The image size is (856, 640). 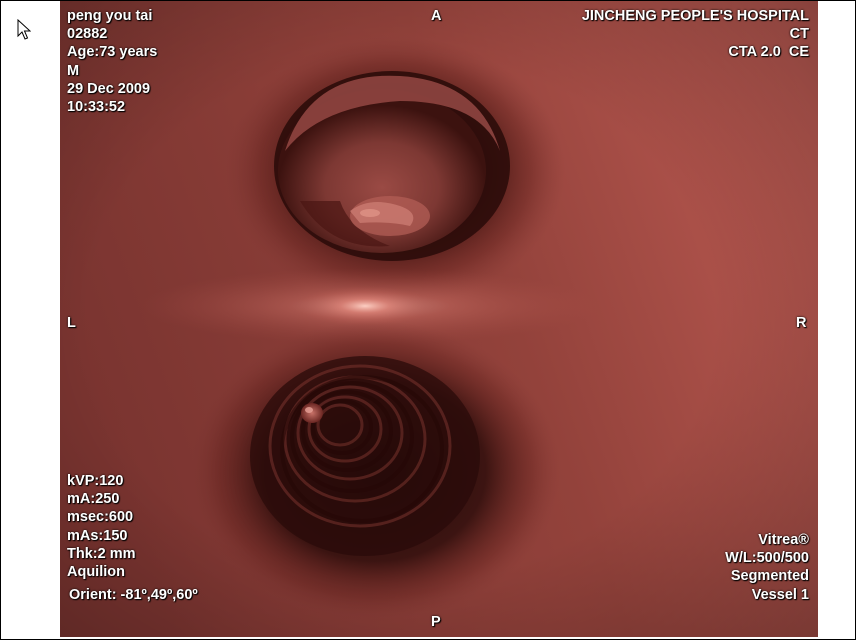 What do you see at coordinates (769, 576) in the screenshot?
I see `render-mode: Segmented` at bounding box center [769, 576].